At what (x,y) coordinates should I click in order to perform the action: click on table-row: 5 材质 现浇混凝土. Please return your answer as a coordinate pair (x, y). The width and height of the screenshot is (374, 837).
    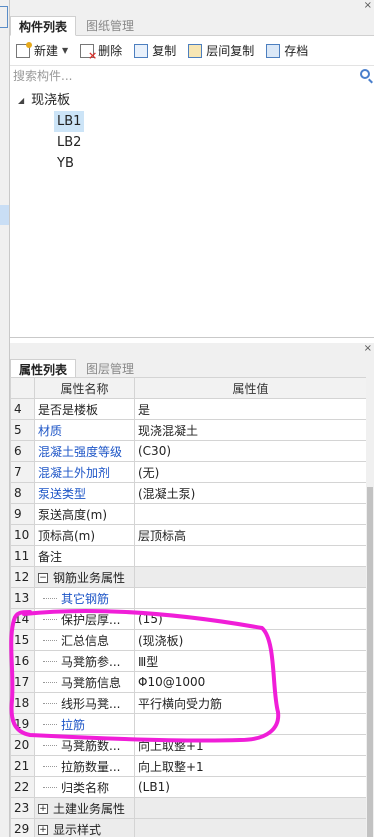
    Looking at the image, I should click on (188, 430).